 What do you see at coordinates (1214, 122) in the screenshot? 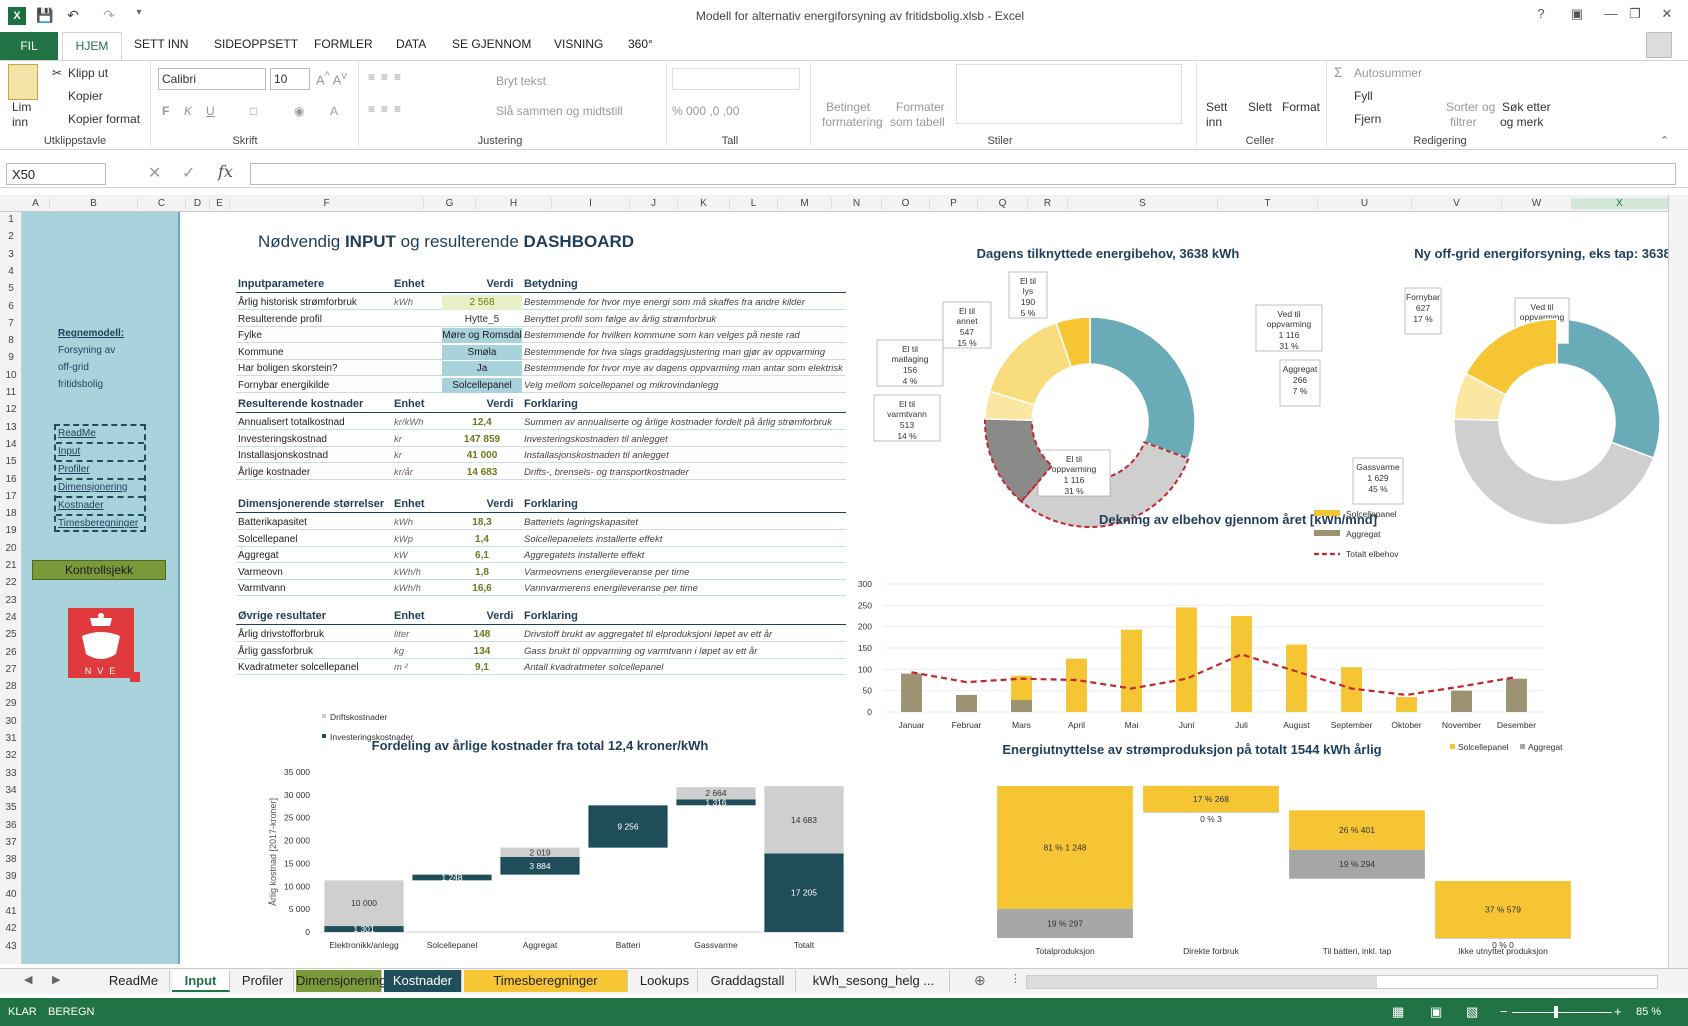
I see `insert-cells-label-2: inn` at bounding box center [1214, 122].